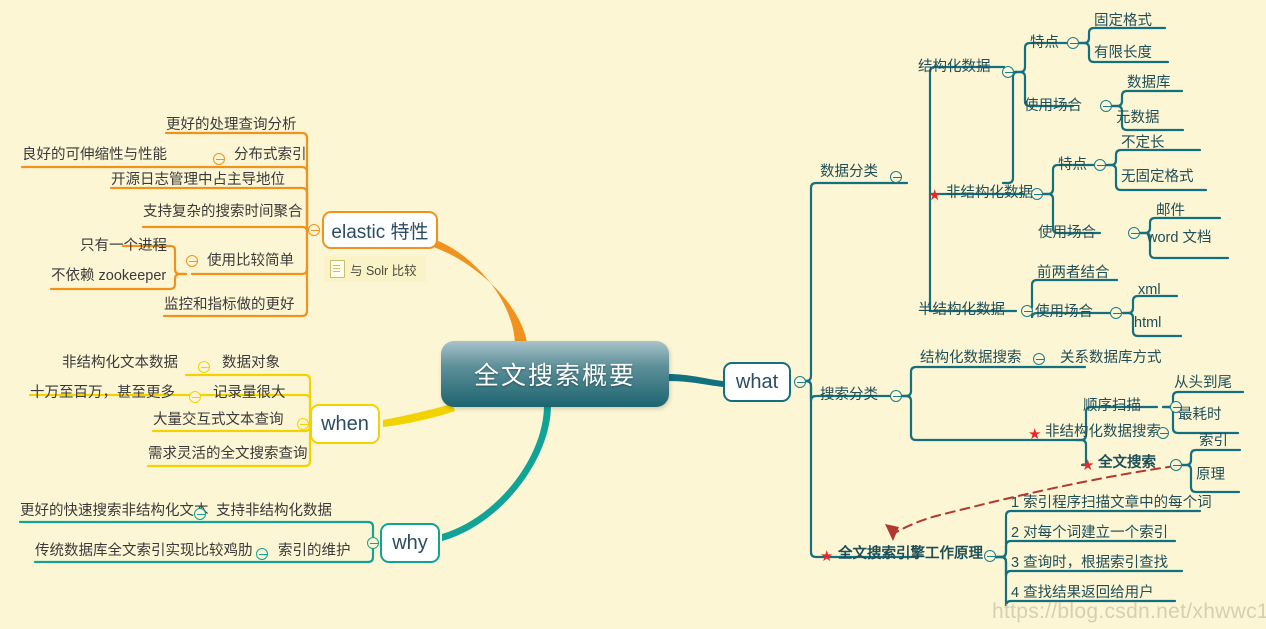  Describe the element at coordinates (120, 363) in the screenshot. I see `node-unstructured-text: 非结构化文本数据` at that location.